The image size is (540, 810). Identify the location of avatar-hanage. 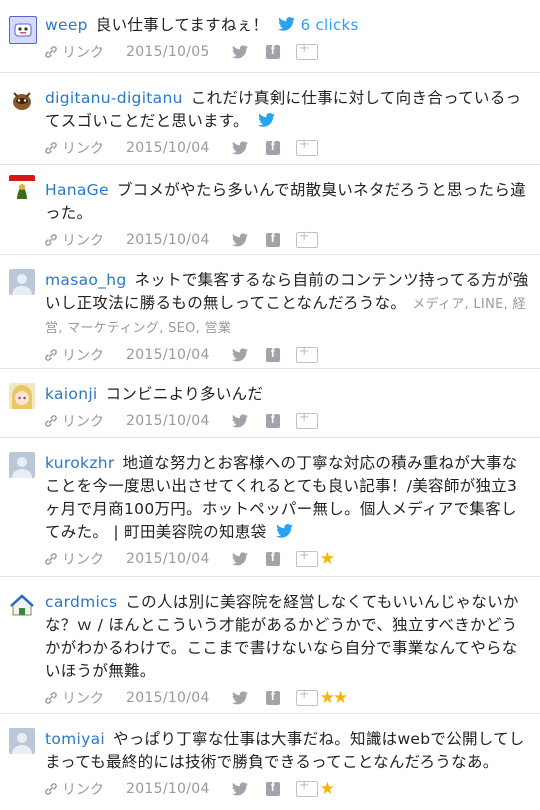
(22, 188).